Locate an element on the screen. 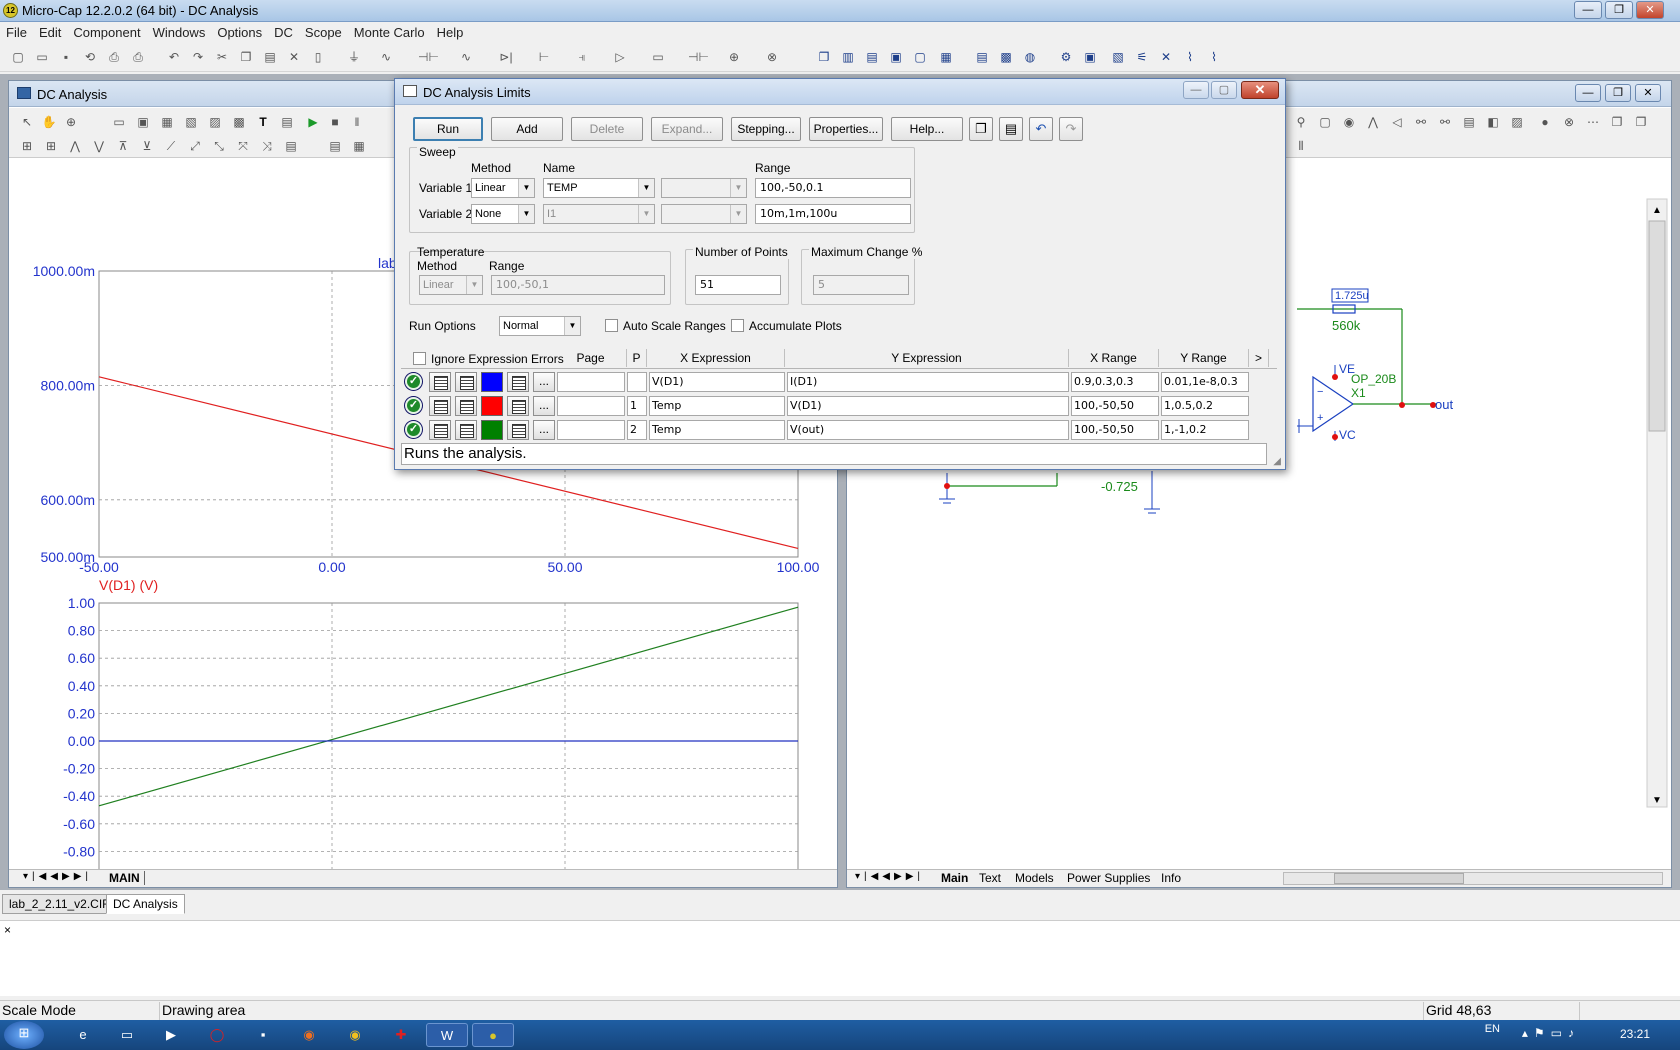 The image size is (1680, 1050). tab-models: Models is located at coordinates (1034, 878).